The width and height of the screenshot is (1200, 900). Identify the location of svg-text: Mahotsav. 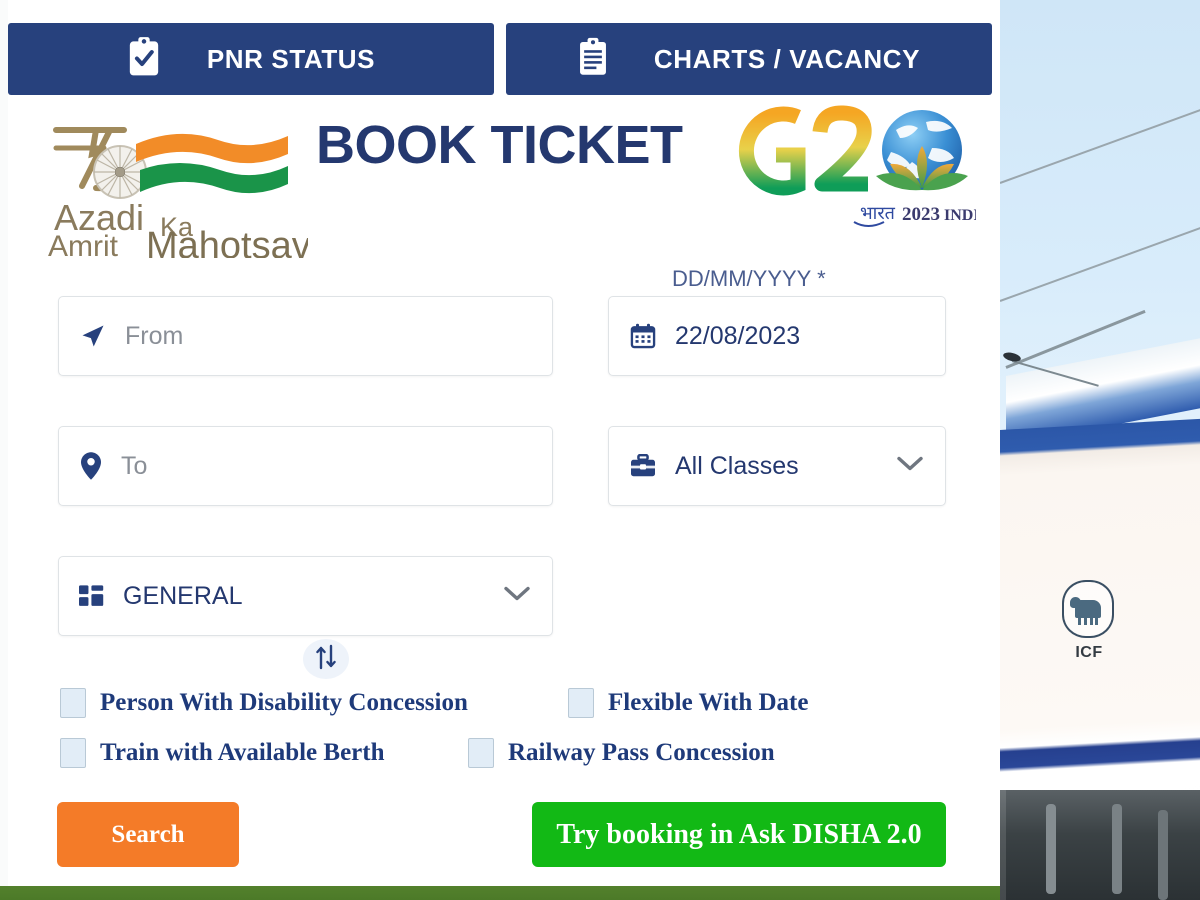
(227, 241).